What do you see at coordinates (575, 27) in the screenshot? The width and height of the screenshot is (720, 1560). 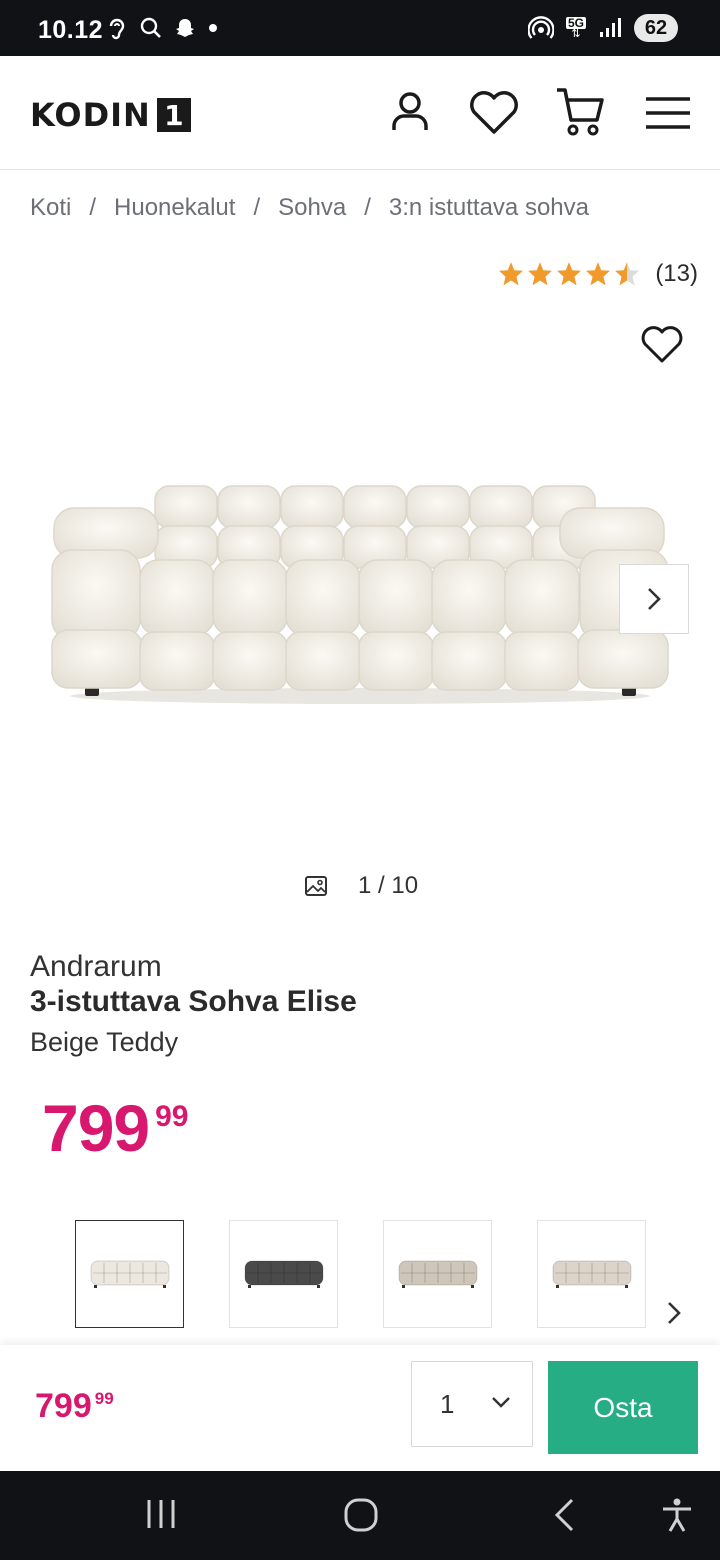 I see `network-5g-icon: 5G ⇅` at bounding box center [575, 27].